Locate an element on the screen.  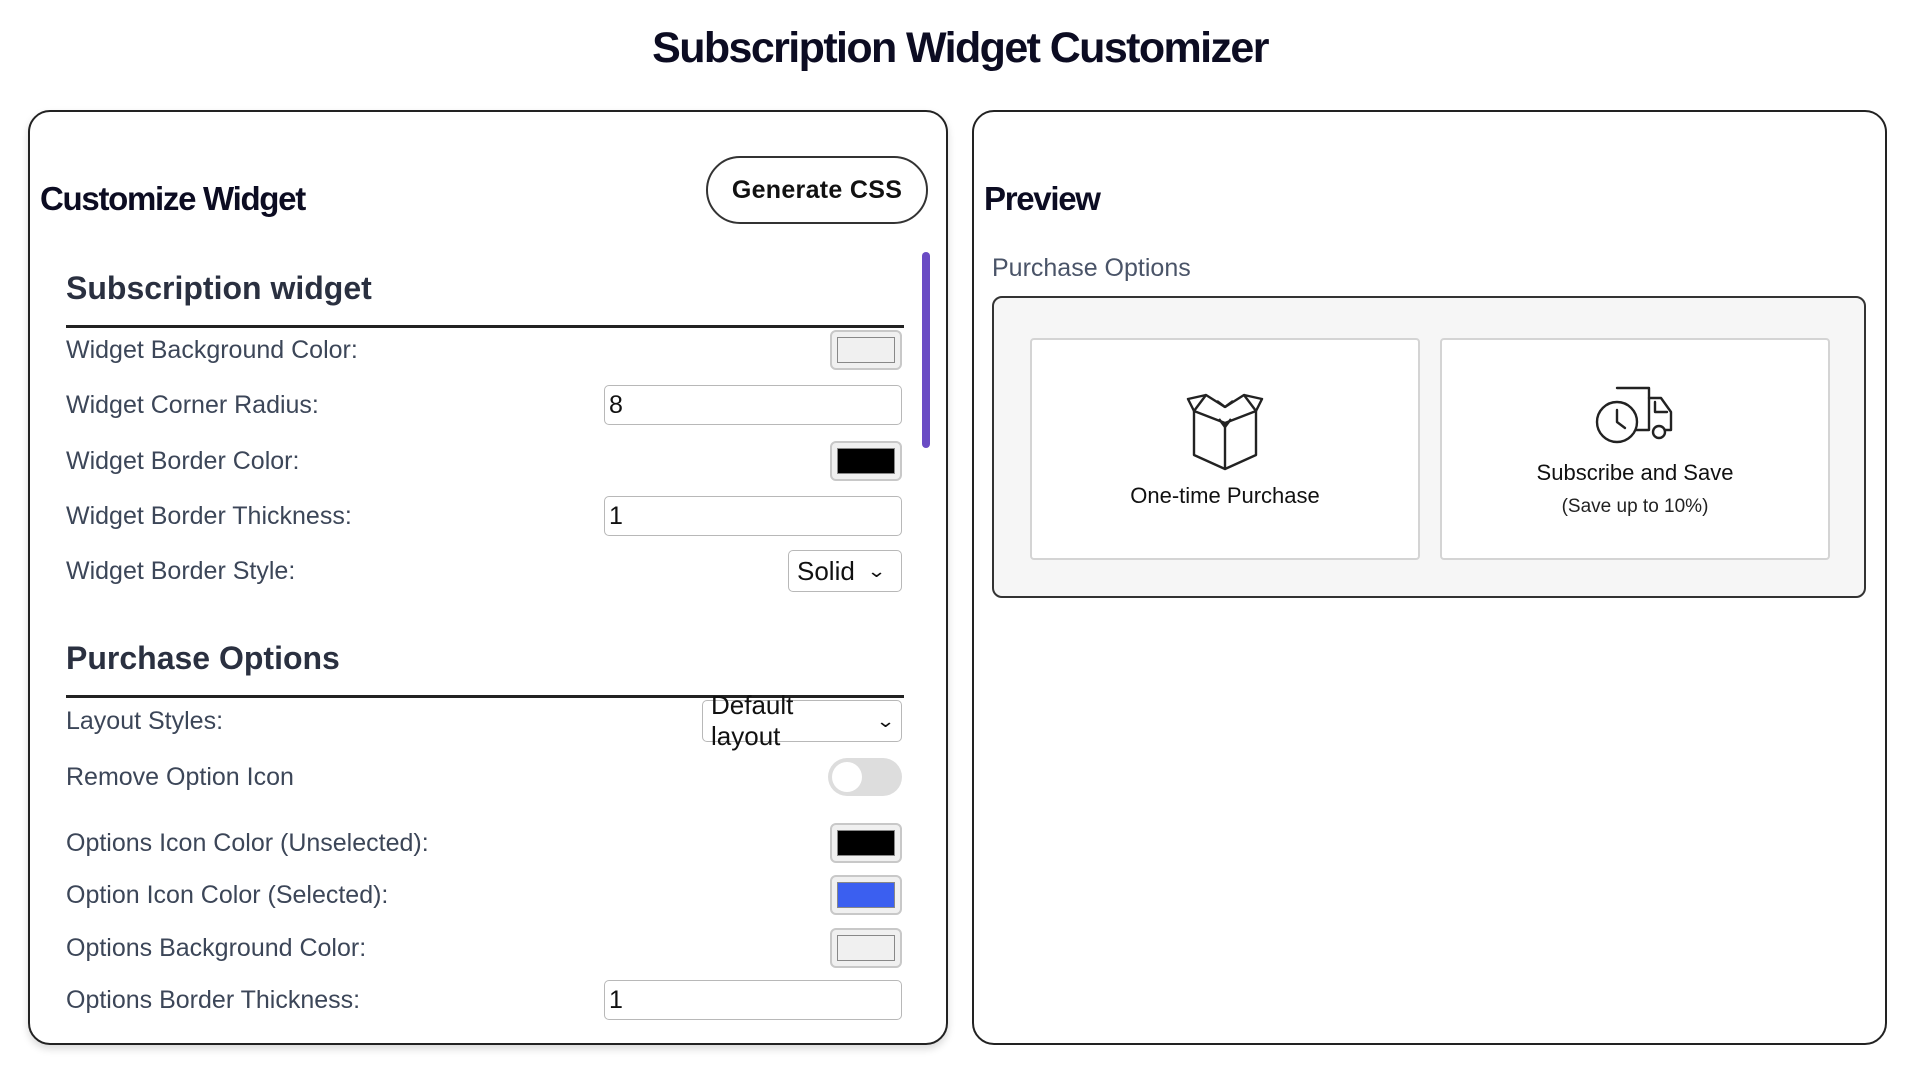
generate-css-button: Generate CSS is located at coordinates (817, 190).